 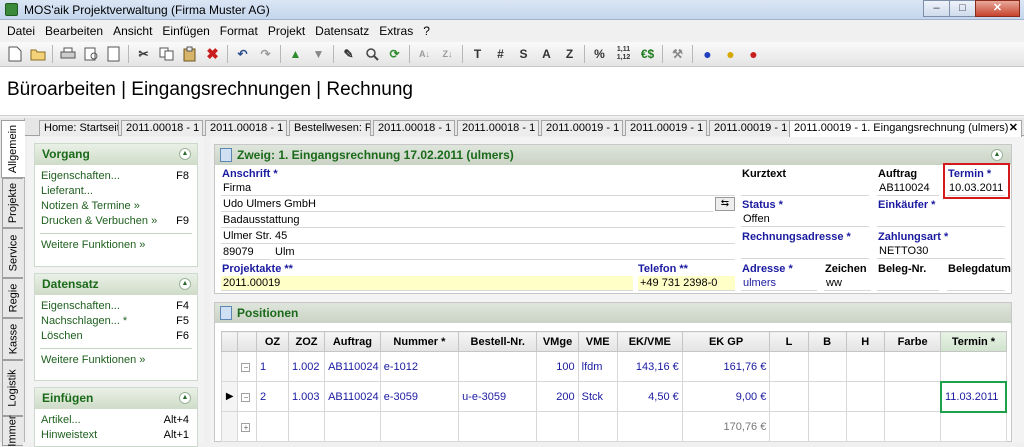 What do you see at coordinates (246, 427) in the screenshot?
I see `add-row-icon: +` at bounding box center [246, 427].